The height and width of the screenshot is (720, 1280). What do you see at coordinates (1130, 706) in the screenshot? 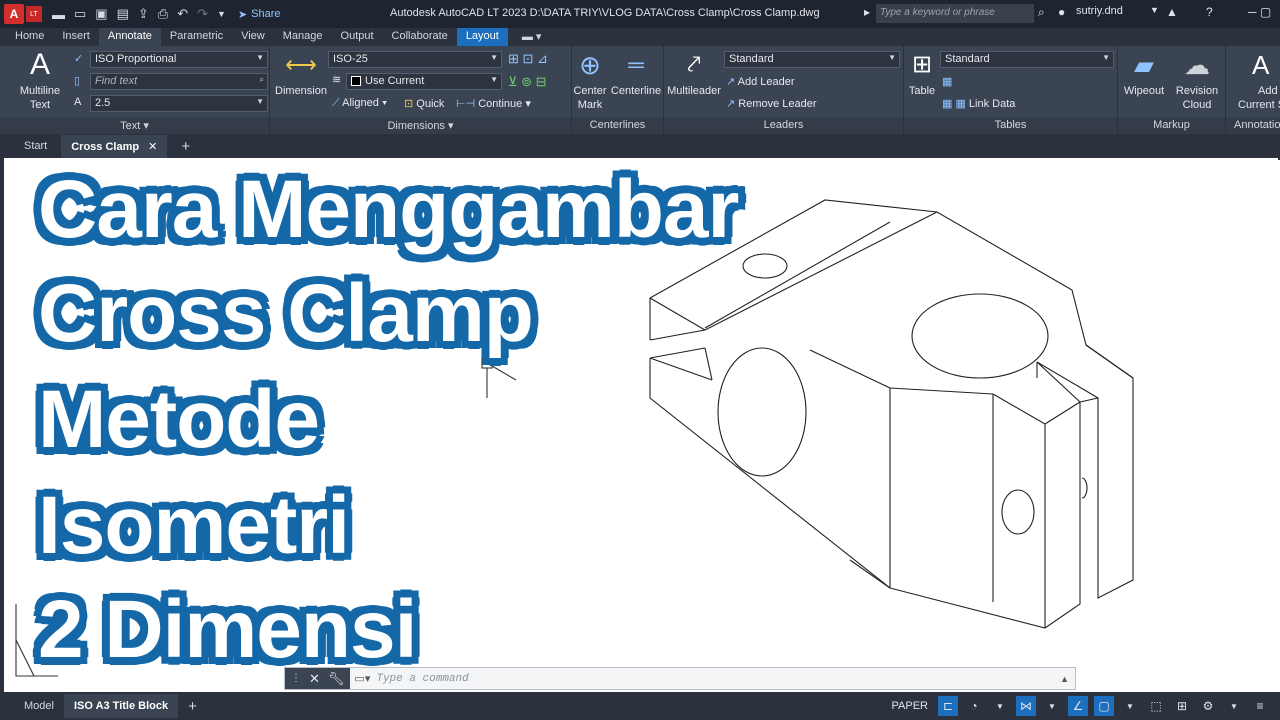
I see `dropdown-icon-3: ▼` at bounding box center [1130, 706].